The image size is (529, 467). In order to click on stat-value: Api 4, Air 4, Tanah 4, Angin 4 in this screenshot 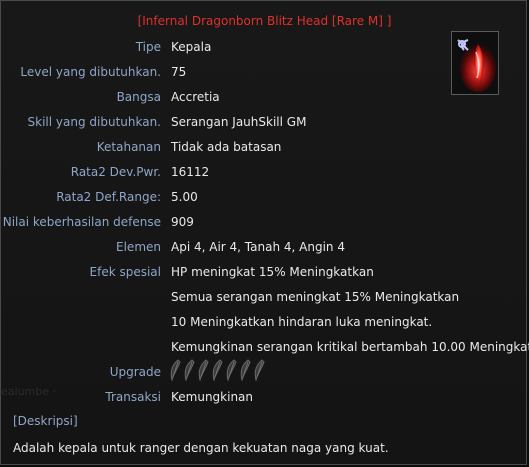, I will do `click(258, 247)`.